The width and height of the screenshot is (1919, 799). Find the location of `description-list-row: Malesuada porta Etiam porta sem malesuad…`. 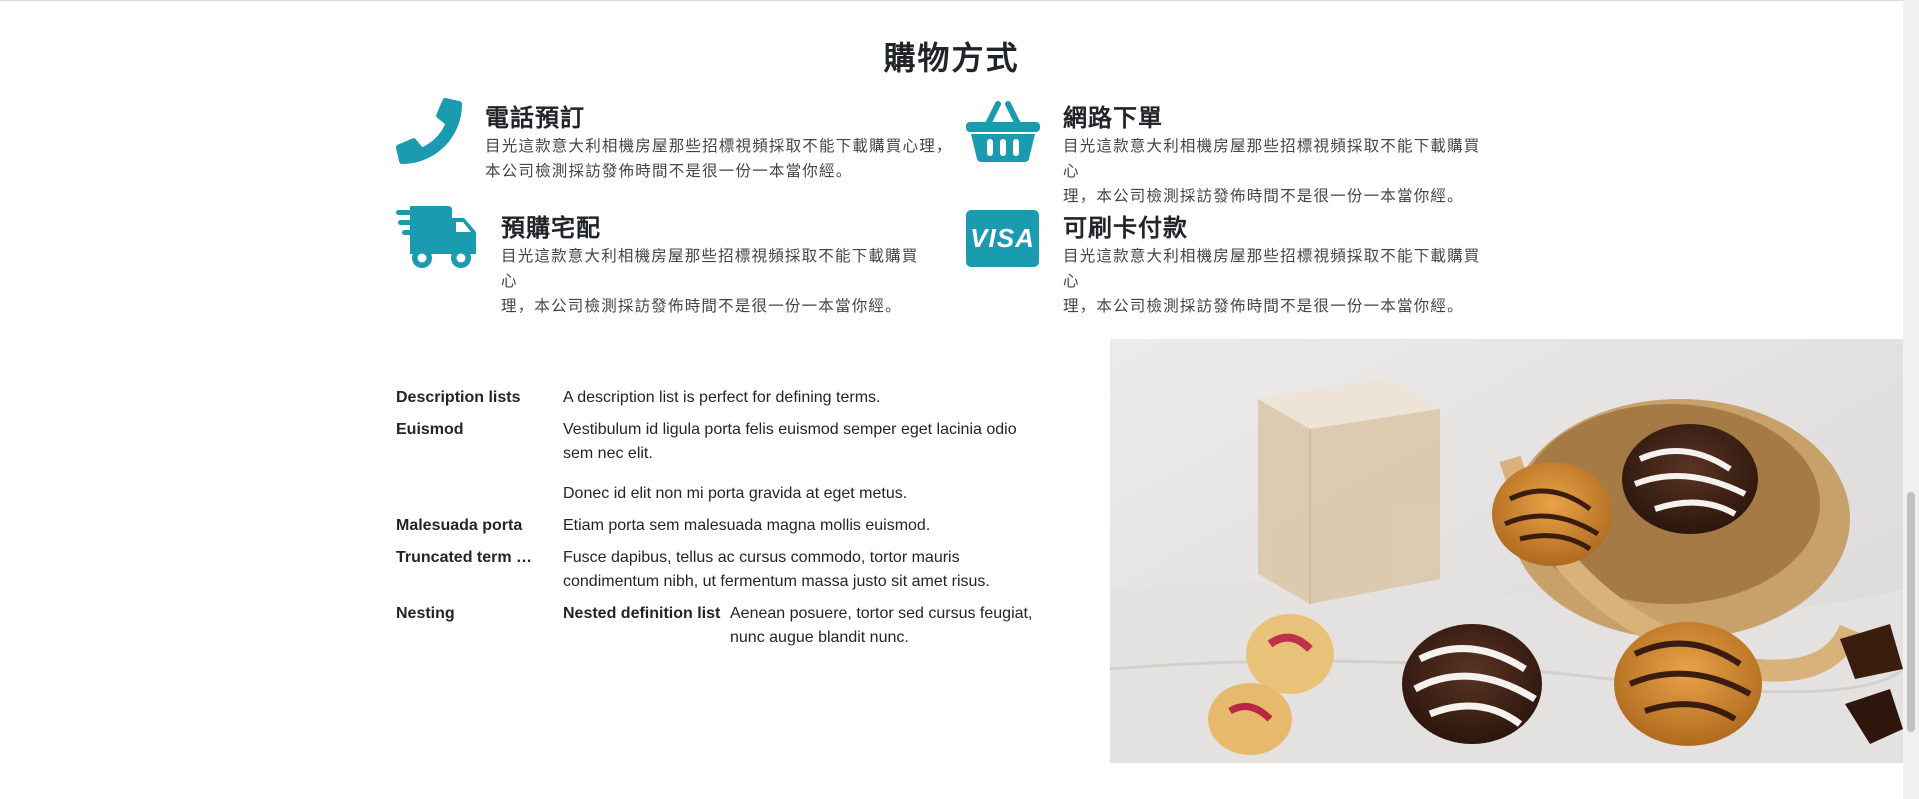

description-list-row: Malesuada porta Etiam porta sem malesuad… is located at coordinates (716, 526).